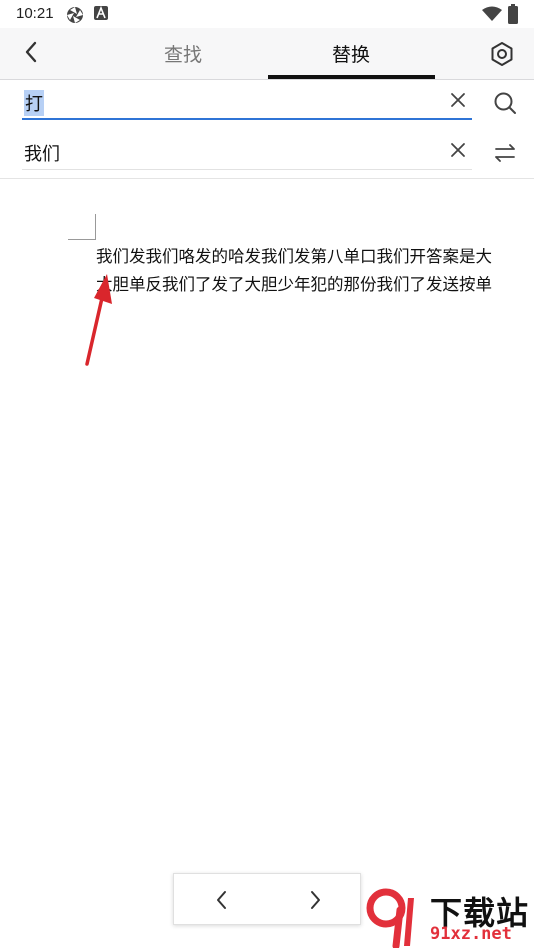 Image resolution: width=534 pixels, height=950 pixels. I want to click on a-badge-icon, so click(101, 13).